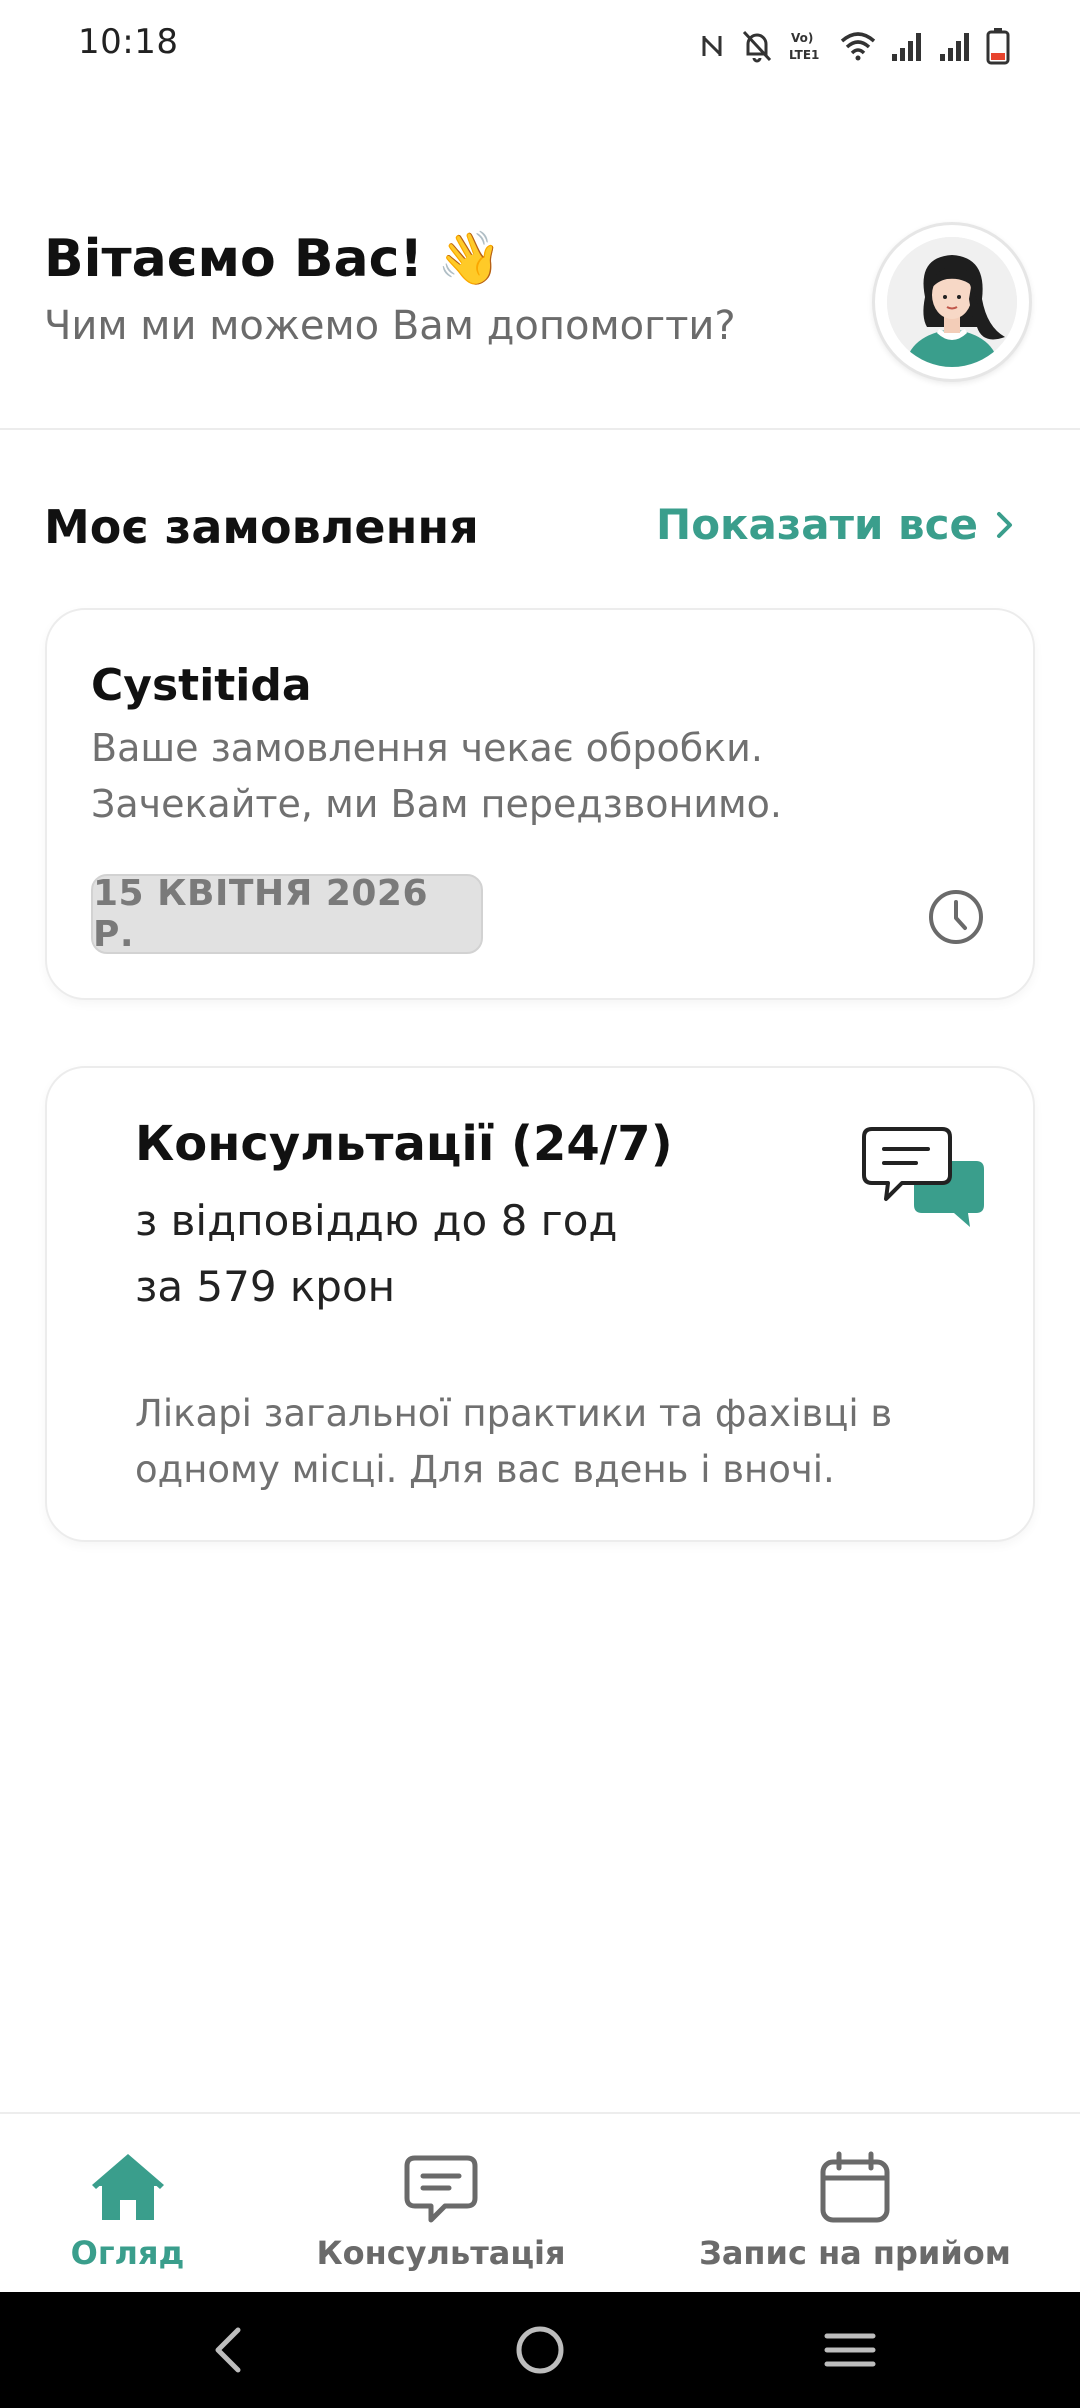  What do you see at coordinates (1004, 524) in the screenshot?
I see `chevron-right-icon` at bounding box center [1004, 524].